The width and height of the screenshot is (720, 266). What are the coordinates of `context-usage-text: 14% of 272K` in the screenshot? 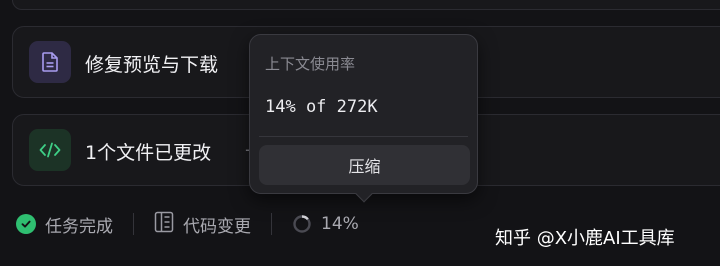 It's located at (321, 107).